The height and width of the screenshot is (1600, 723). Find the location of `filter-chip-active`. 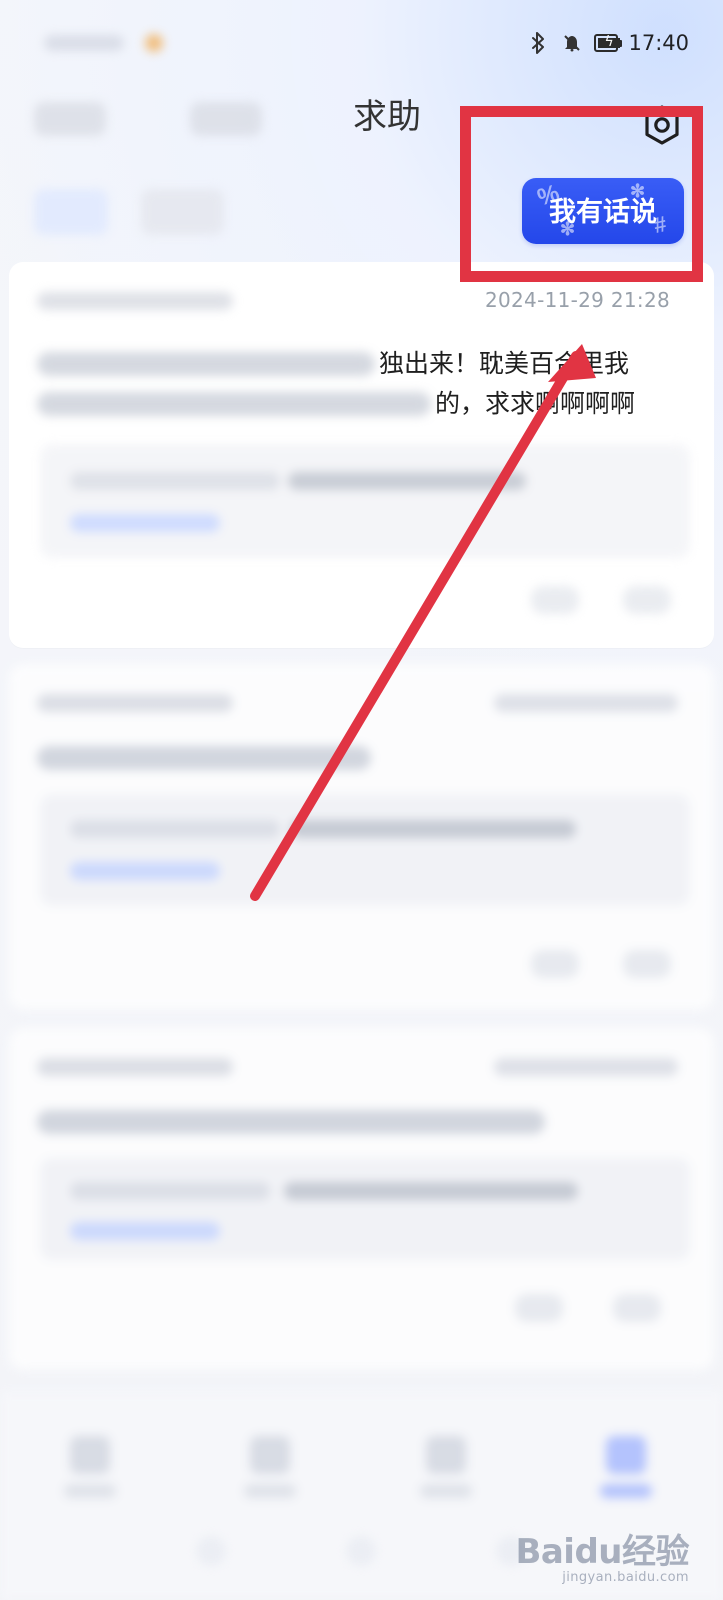

filter-chip-active is located at coordinates (71, 212).